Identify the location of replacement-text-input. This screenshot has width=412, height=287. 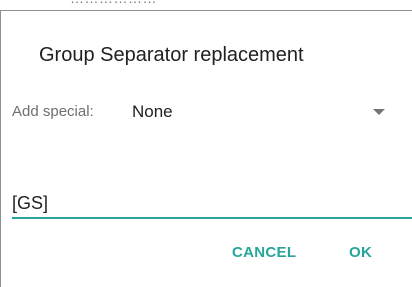
(212, 203).